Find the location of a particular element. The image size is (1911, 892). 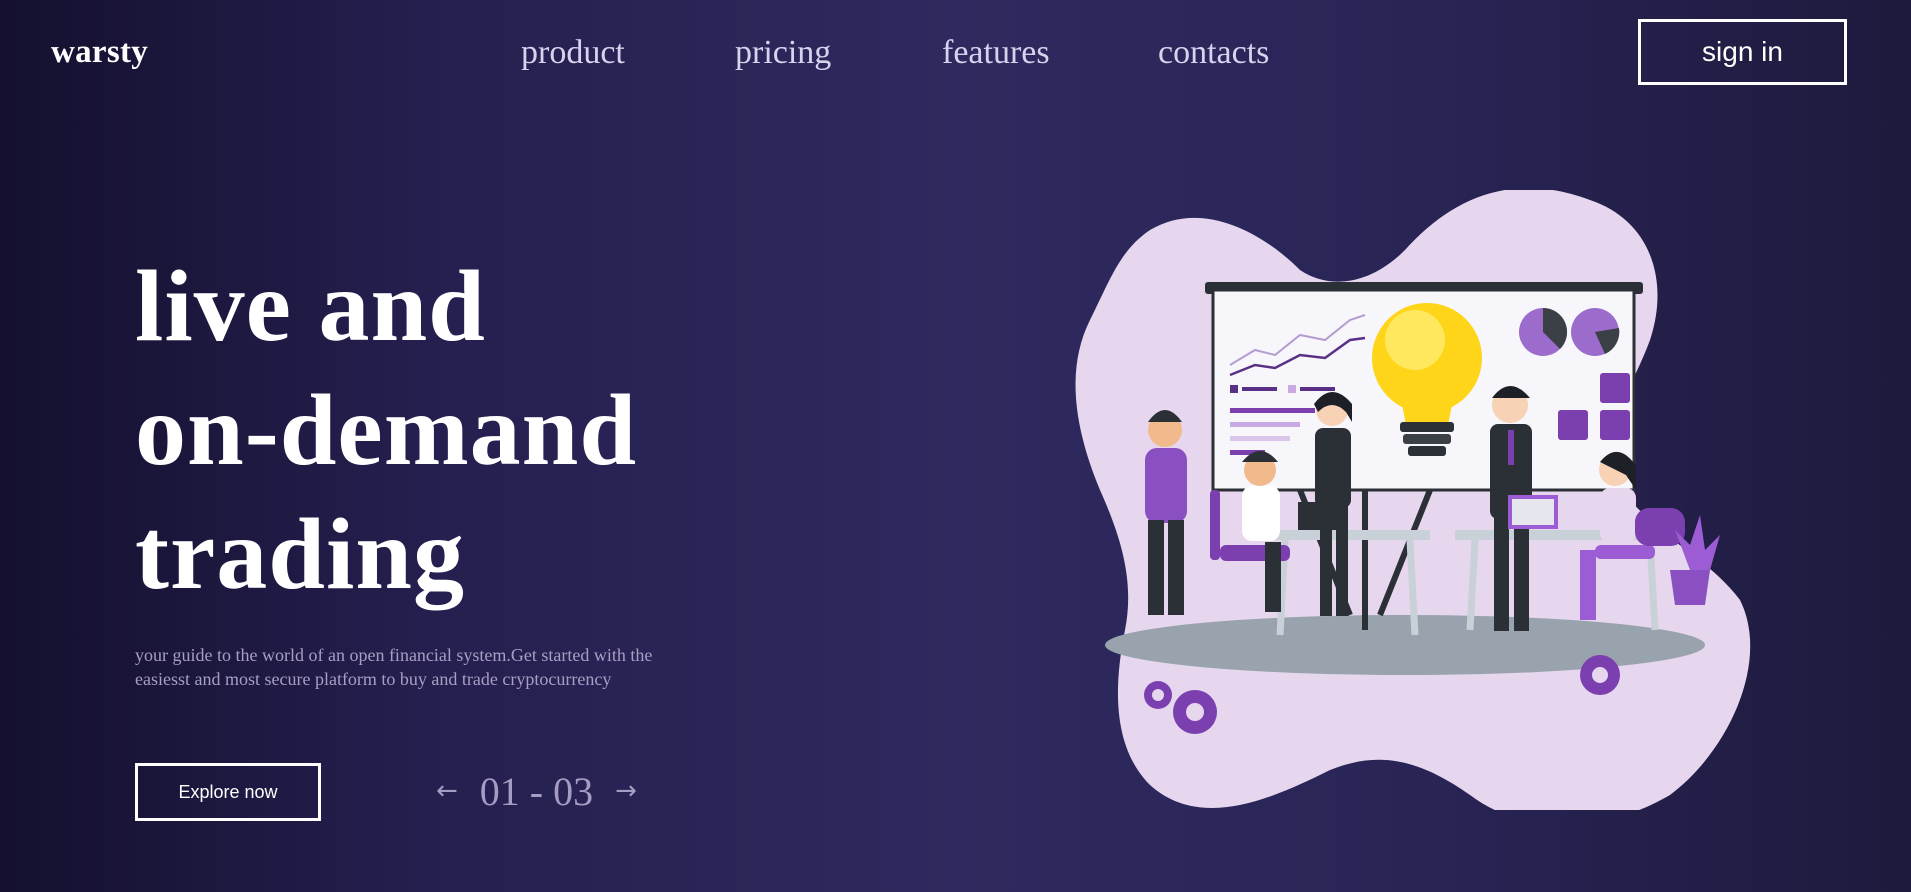

arrow-left-icon: ← is located at coordinates (447, 791).